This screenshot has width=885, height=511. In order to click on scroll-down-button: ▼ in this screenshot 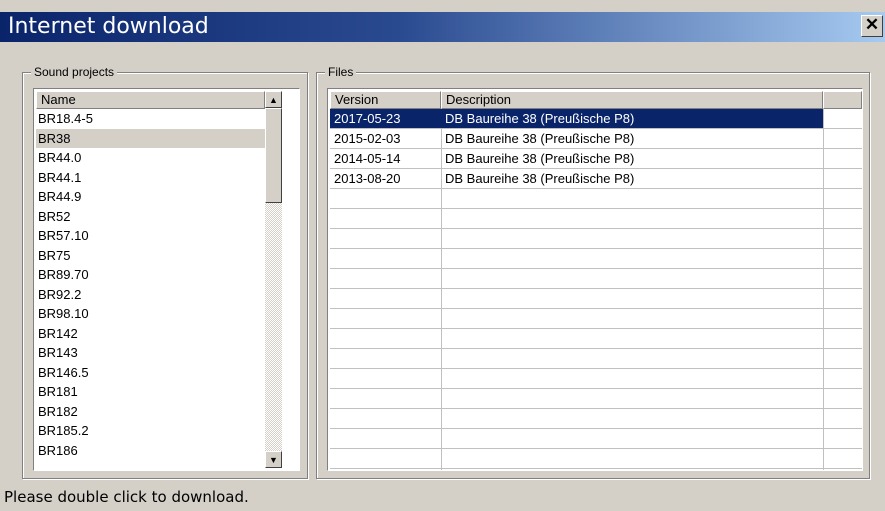, I will do `click(273, 459)`.